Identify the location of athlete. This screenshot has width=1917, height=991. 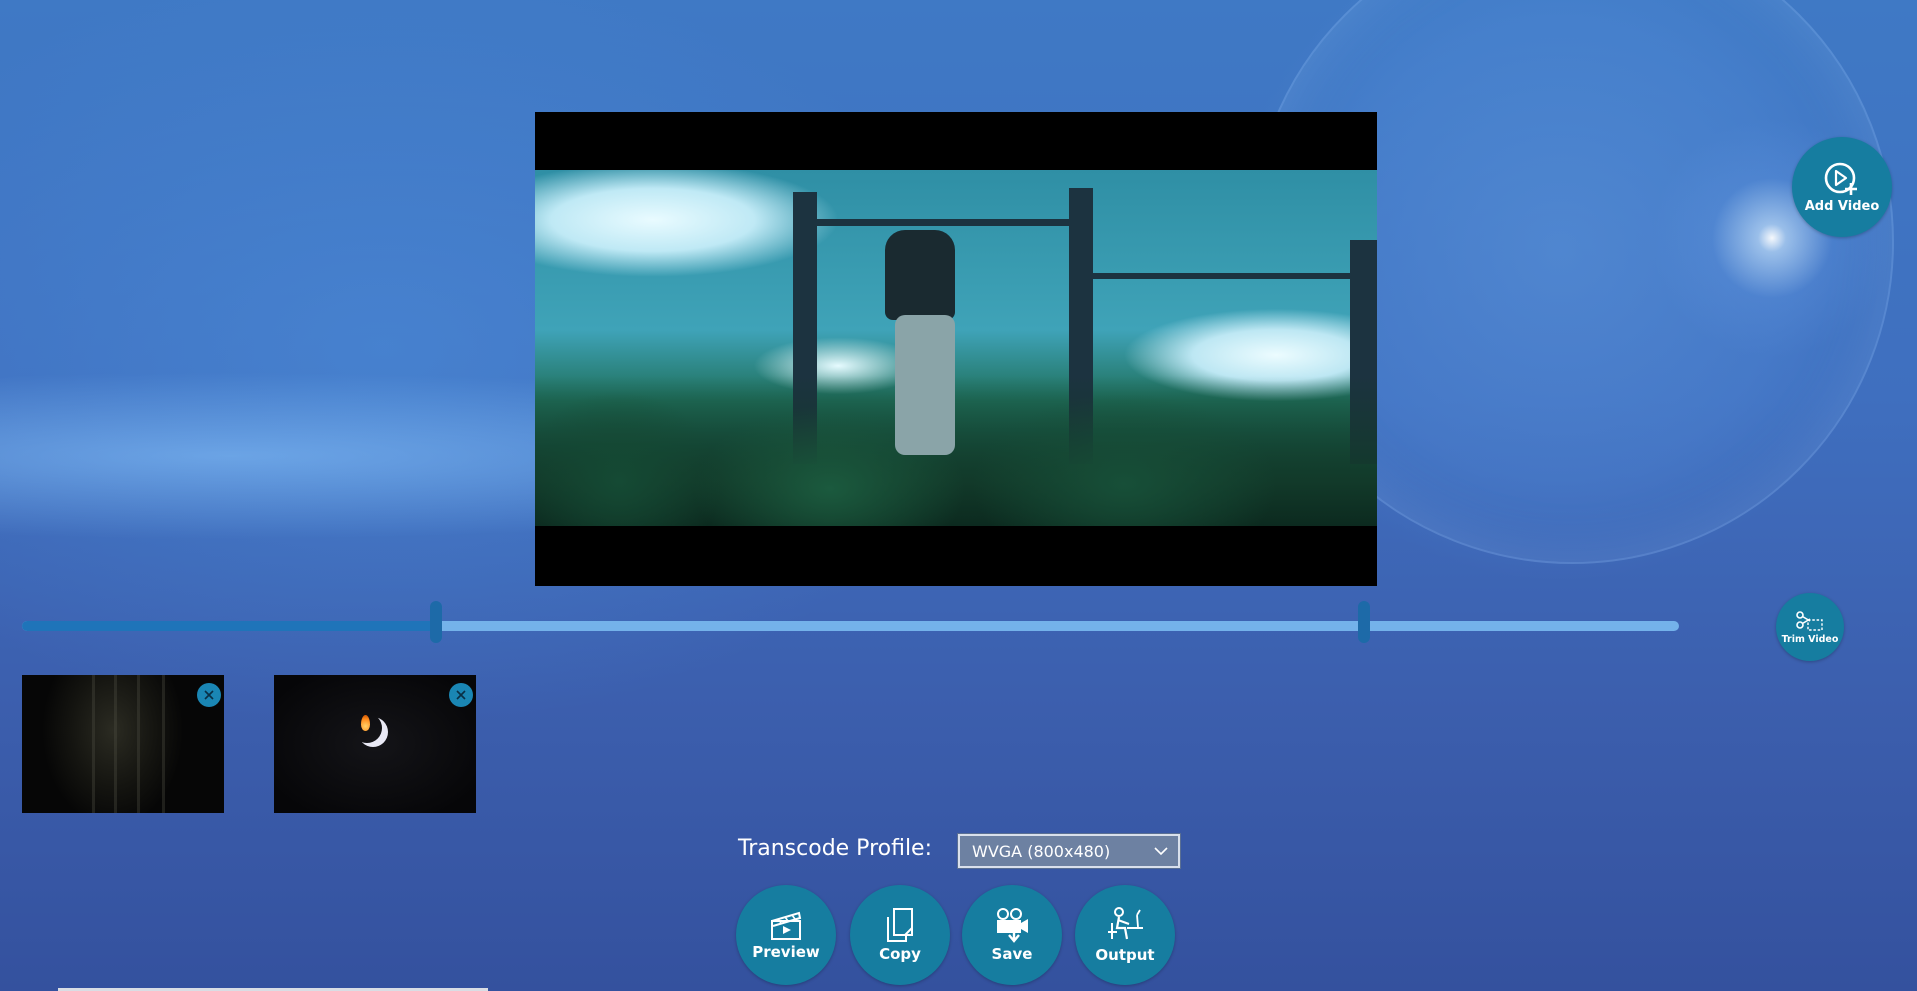
(920, 275).